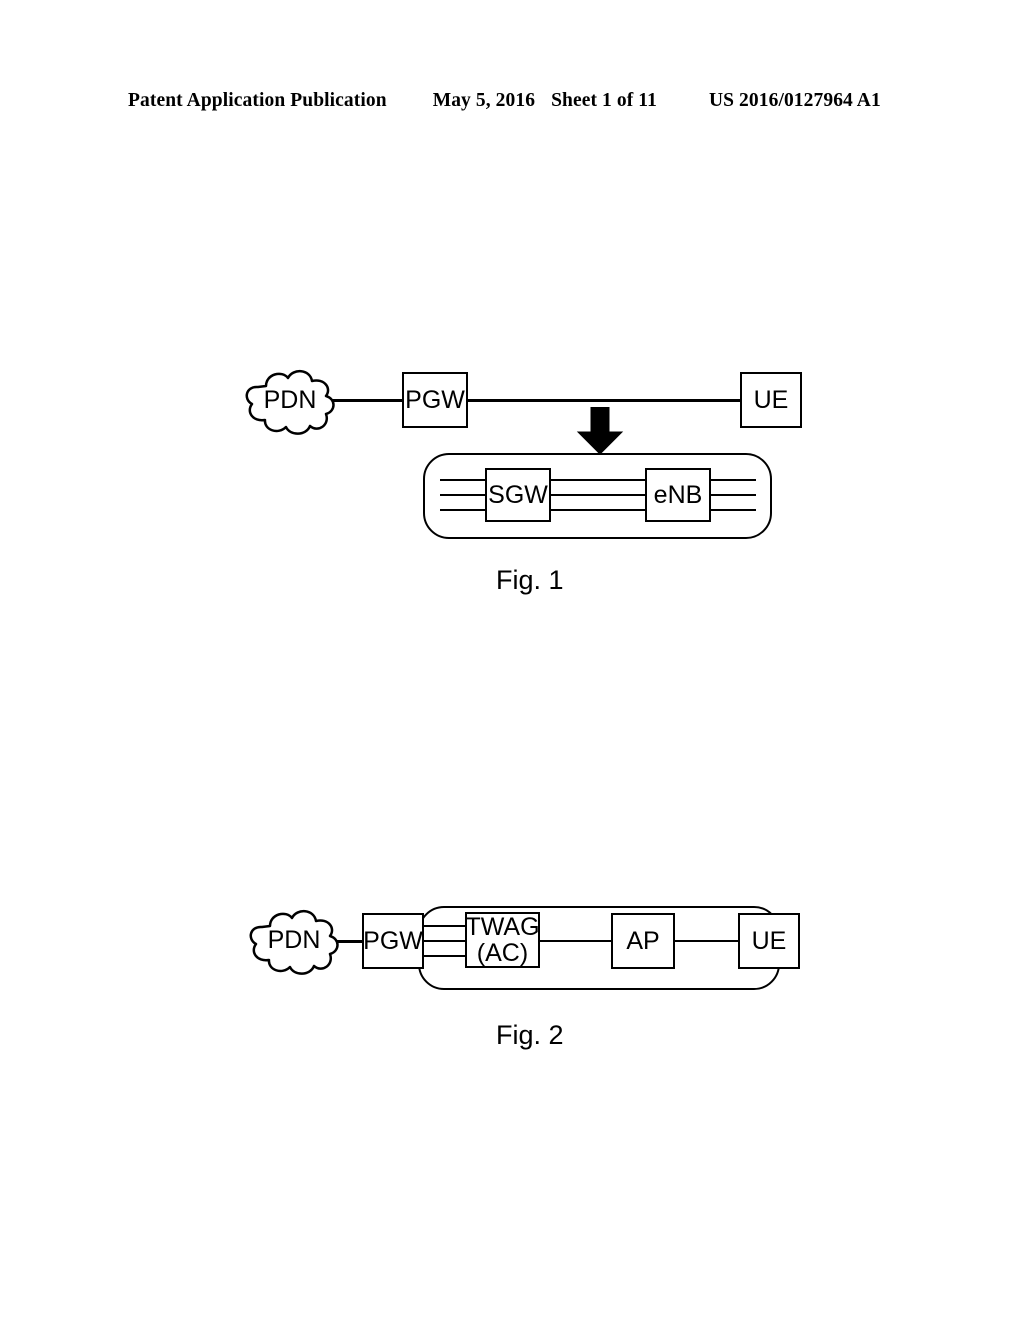 This screenshot has width=1024, height=1320. What do you see at coordinates (502, 953) in the screenshot?
I see `twag-sublabel-fig2: (AC)` at bounding box center [502, 953].